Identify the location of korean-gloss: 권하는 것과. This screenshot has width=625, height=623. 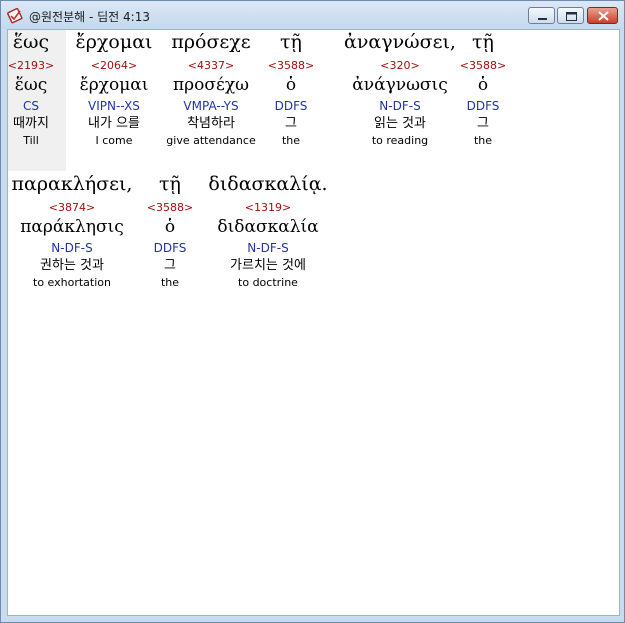
(72, 265).